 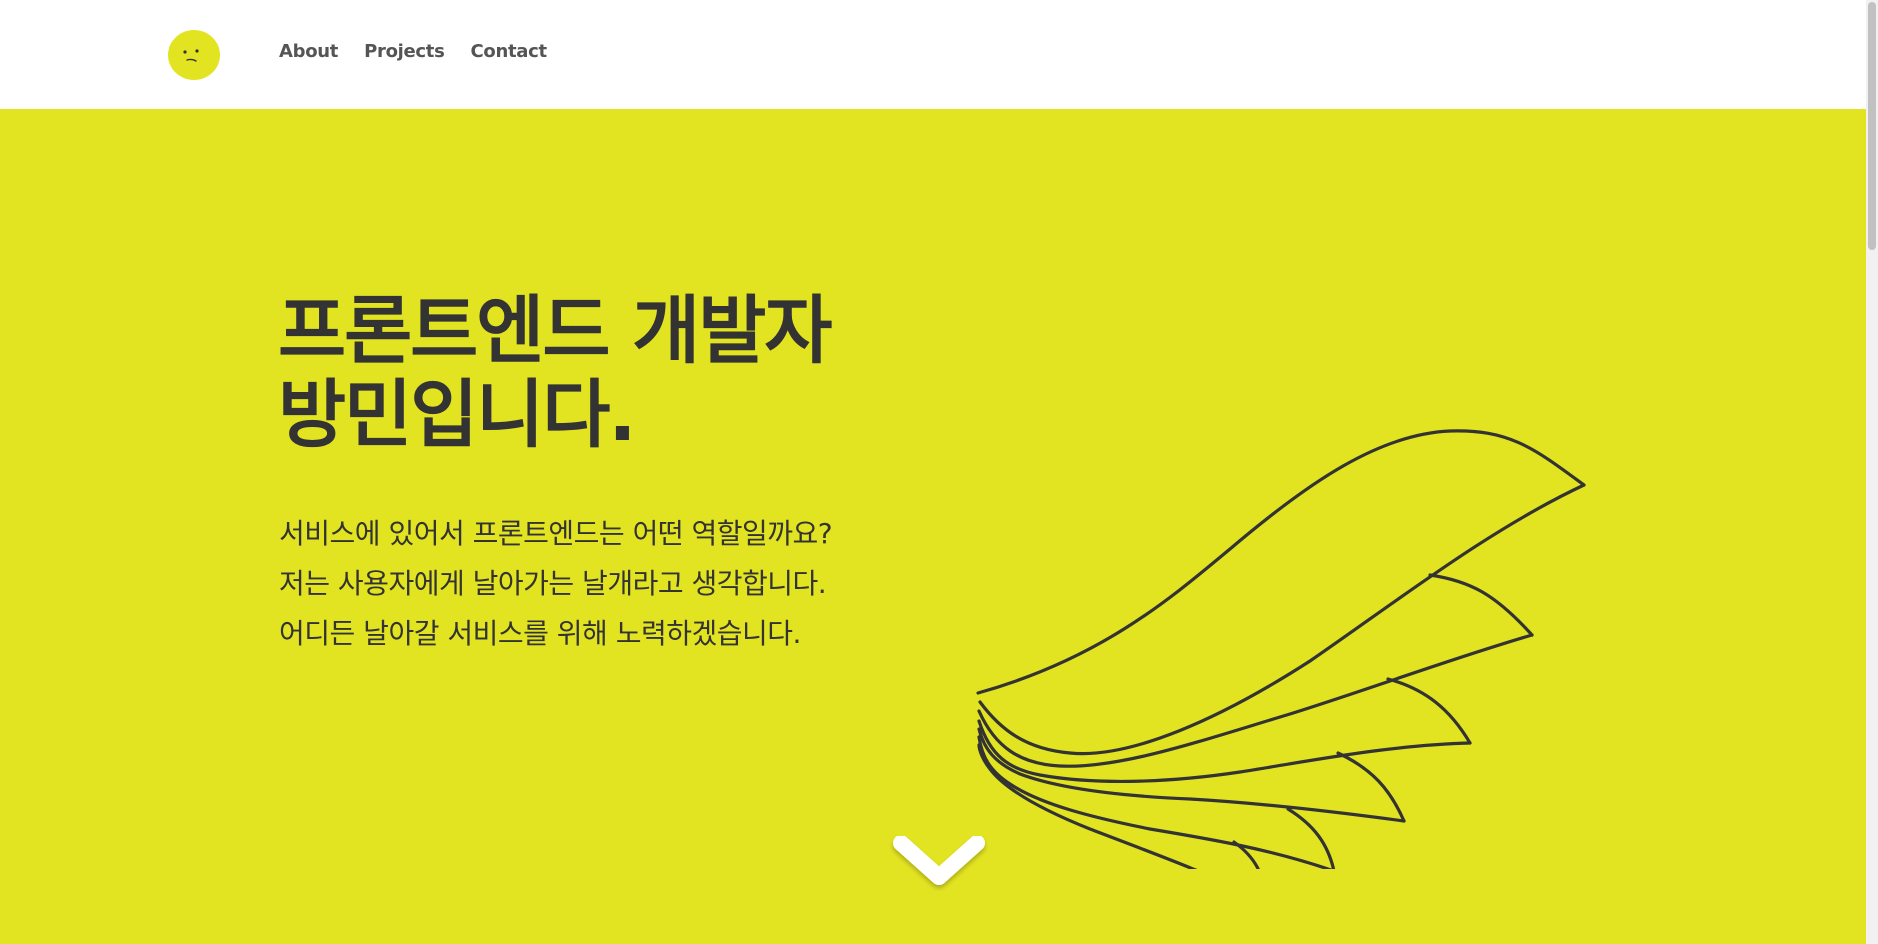 What do you see at coordinates (555, 331) in the screenshot?
I see `hero-title-line-1: 프론트엔드 개발자` at bounding box center [555, 331].